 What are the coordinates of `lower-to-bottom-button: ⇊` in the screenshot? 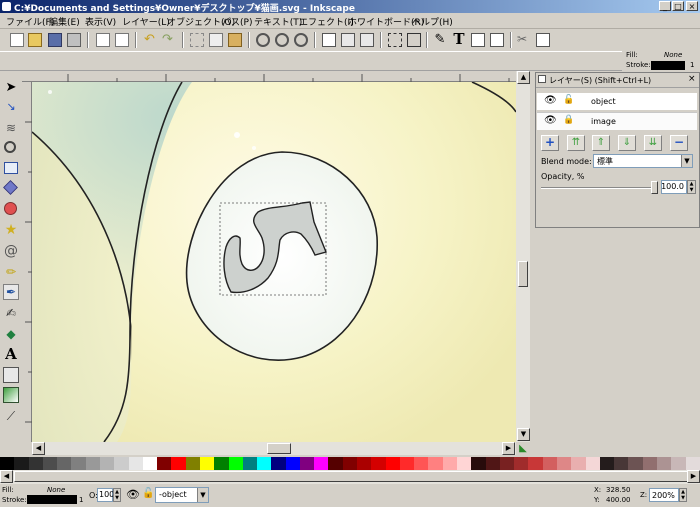 It's located at (653, 143).